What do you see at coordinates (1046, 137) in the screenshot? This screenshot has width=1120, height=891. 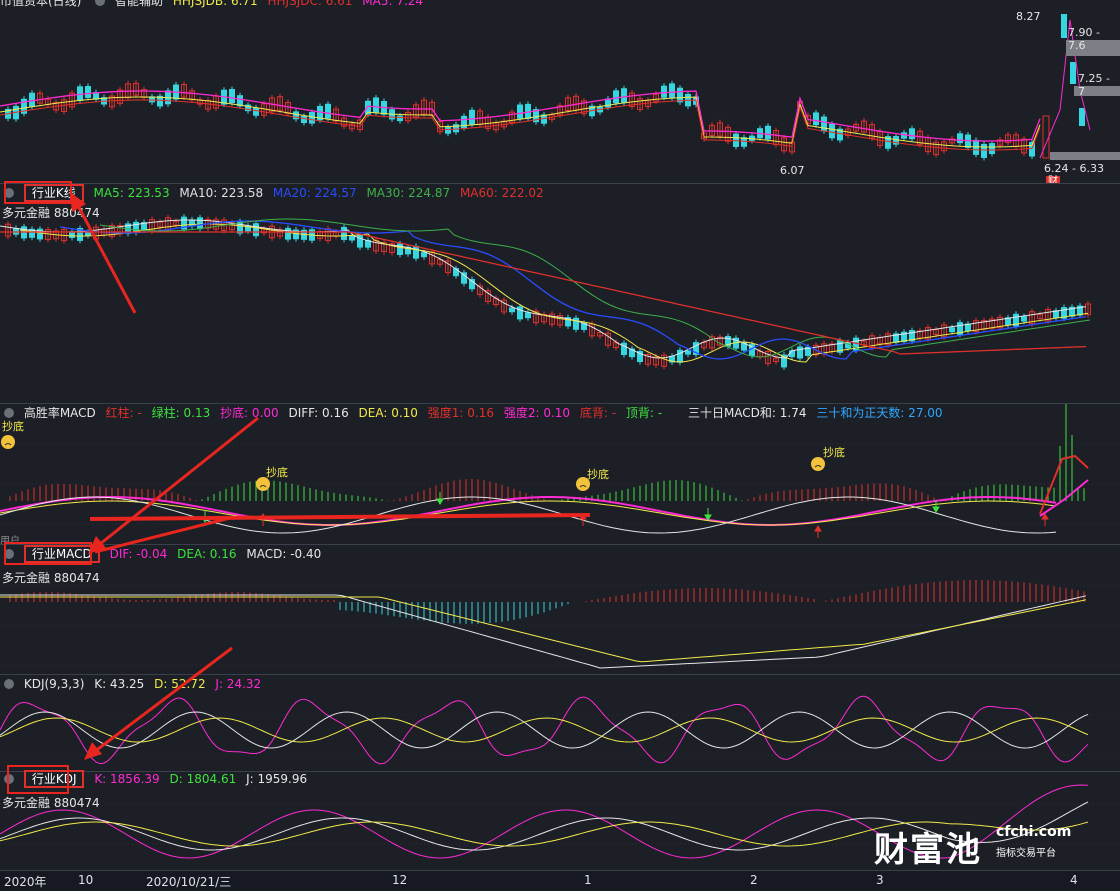 I see `big-candle` at bounding box center [1046, 137].